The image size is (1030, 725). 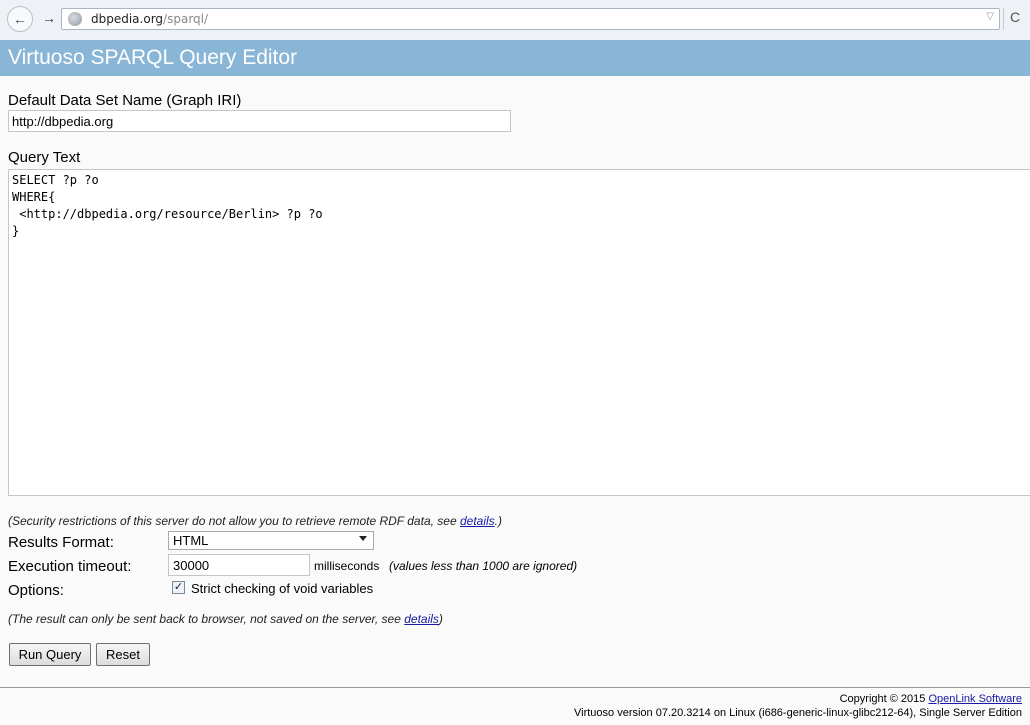 I want to click on strict-checking-label: Strict checking of void variables, so click(x=282, y=588).